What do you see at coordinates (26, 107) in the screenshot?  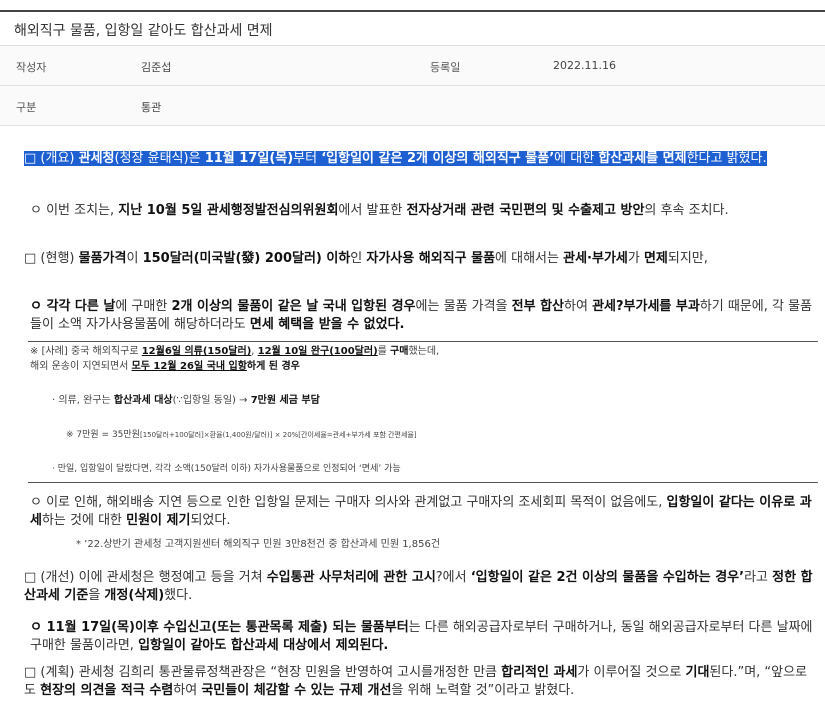 I see `category-label: 구분` at bounding box center [26, 107].